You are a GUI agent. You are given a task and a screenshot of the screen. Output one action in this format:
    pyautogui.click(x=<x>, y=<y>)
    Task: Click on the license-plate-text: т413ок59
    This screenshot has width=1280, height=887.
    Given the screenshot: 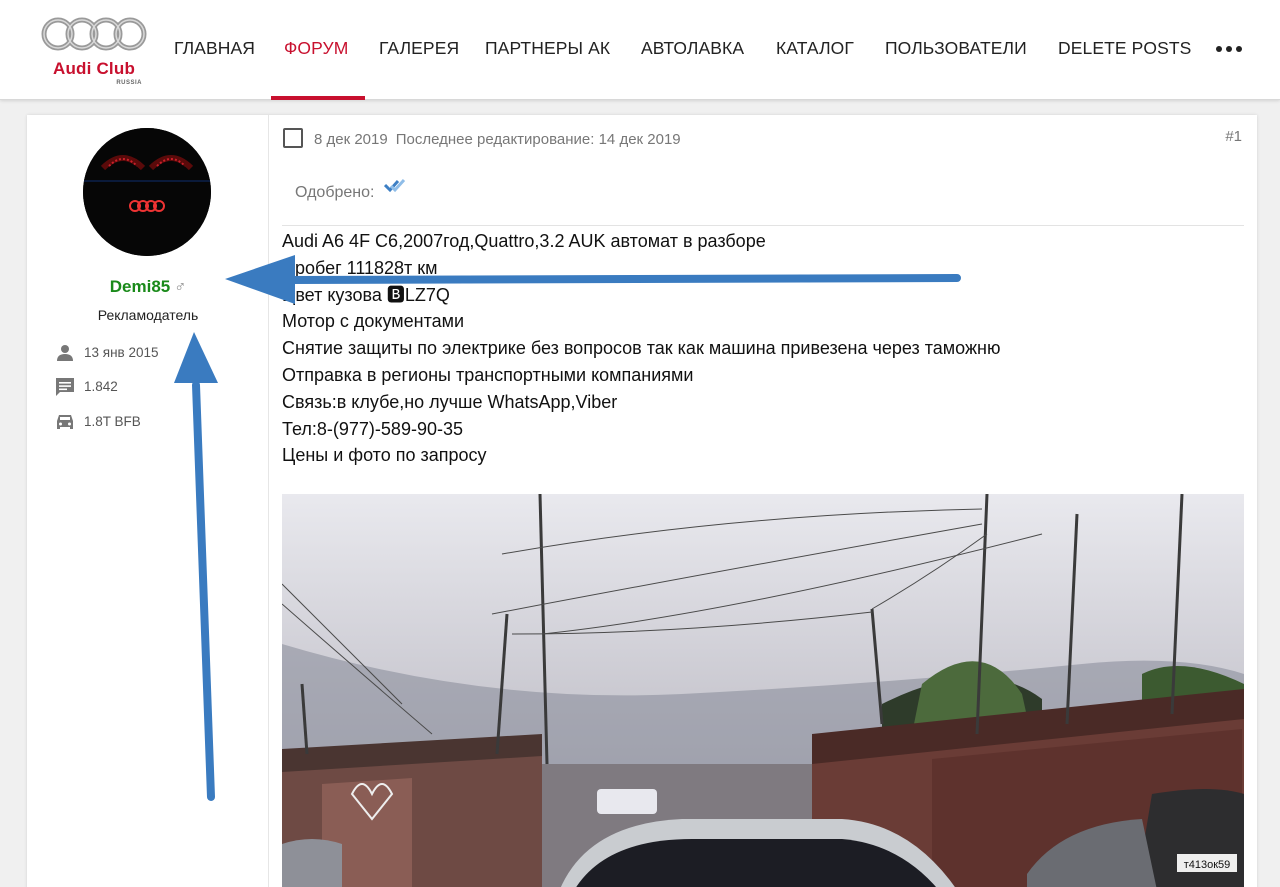 What is the action you would take?
    pyautogui.click(x=1207, y=865)
    